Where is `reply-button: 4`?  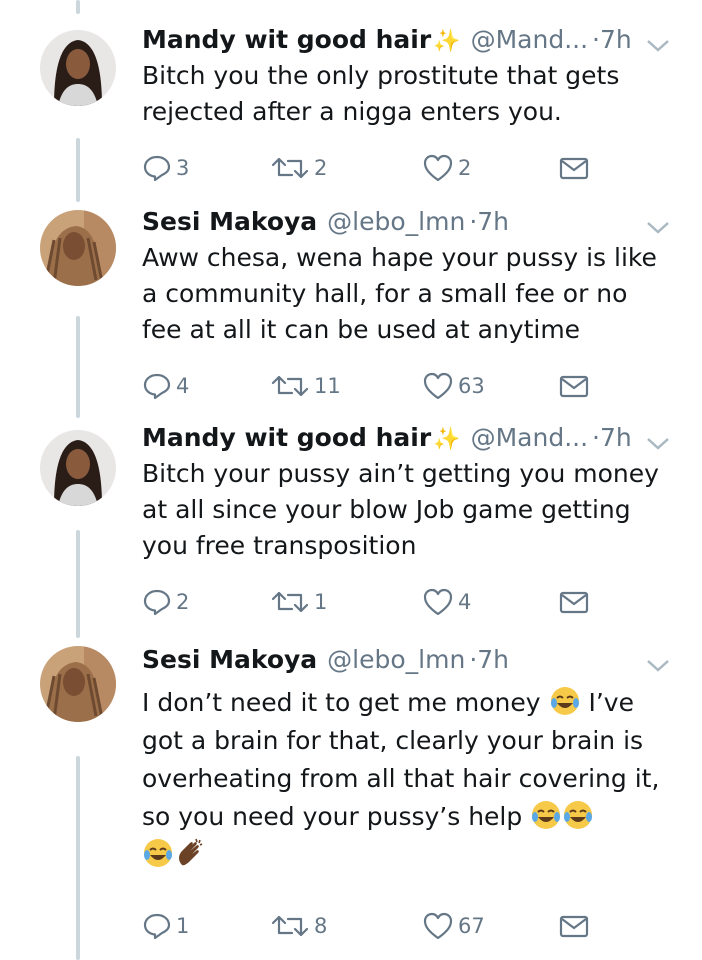
reply-button: 4 is located at coordinates (165, 386).